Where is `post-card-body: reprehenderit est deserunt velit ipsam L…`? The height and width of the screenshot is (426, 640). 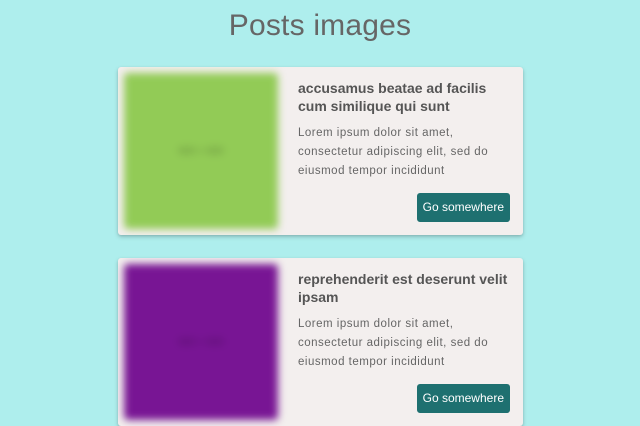 post-card-body: reprehenderit est deserunt velit ipsam L… is located at coordinates (403, 321).